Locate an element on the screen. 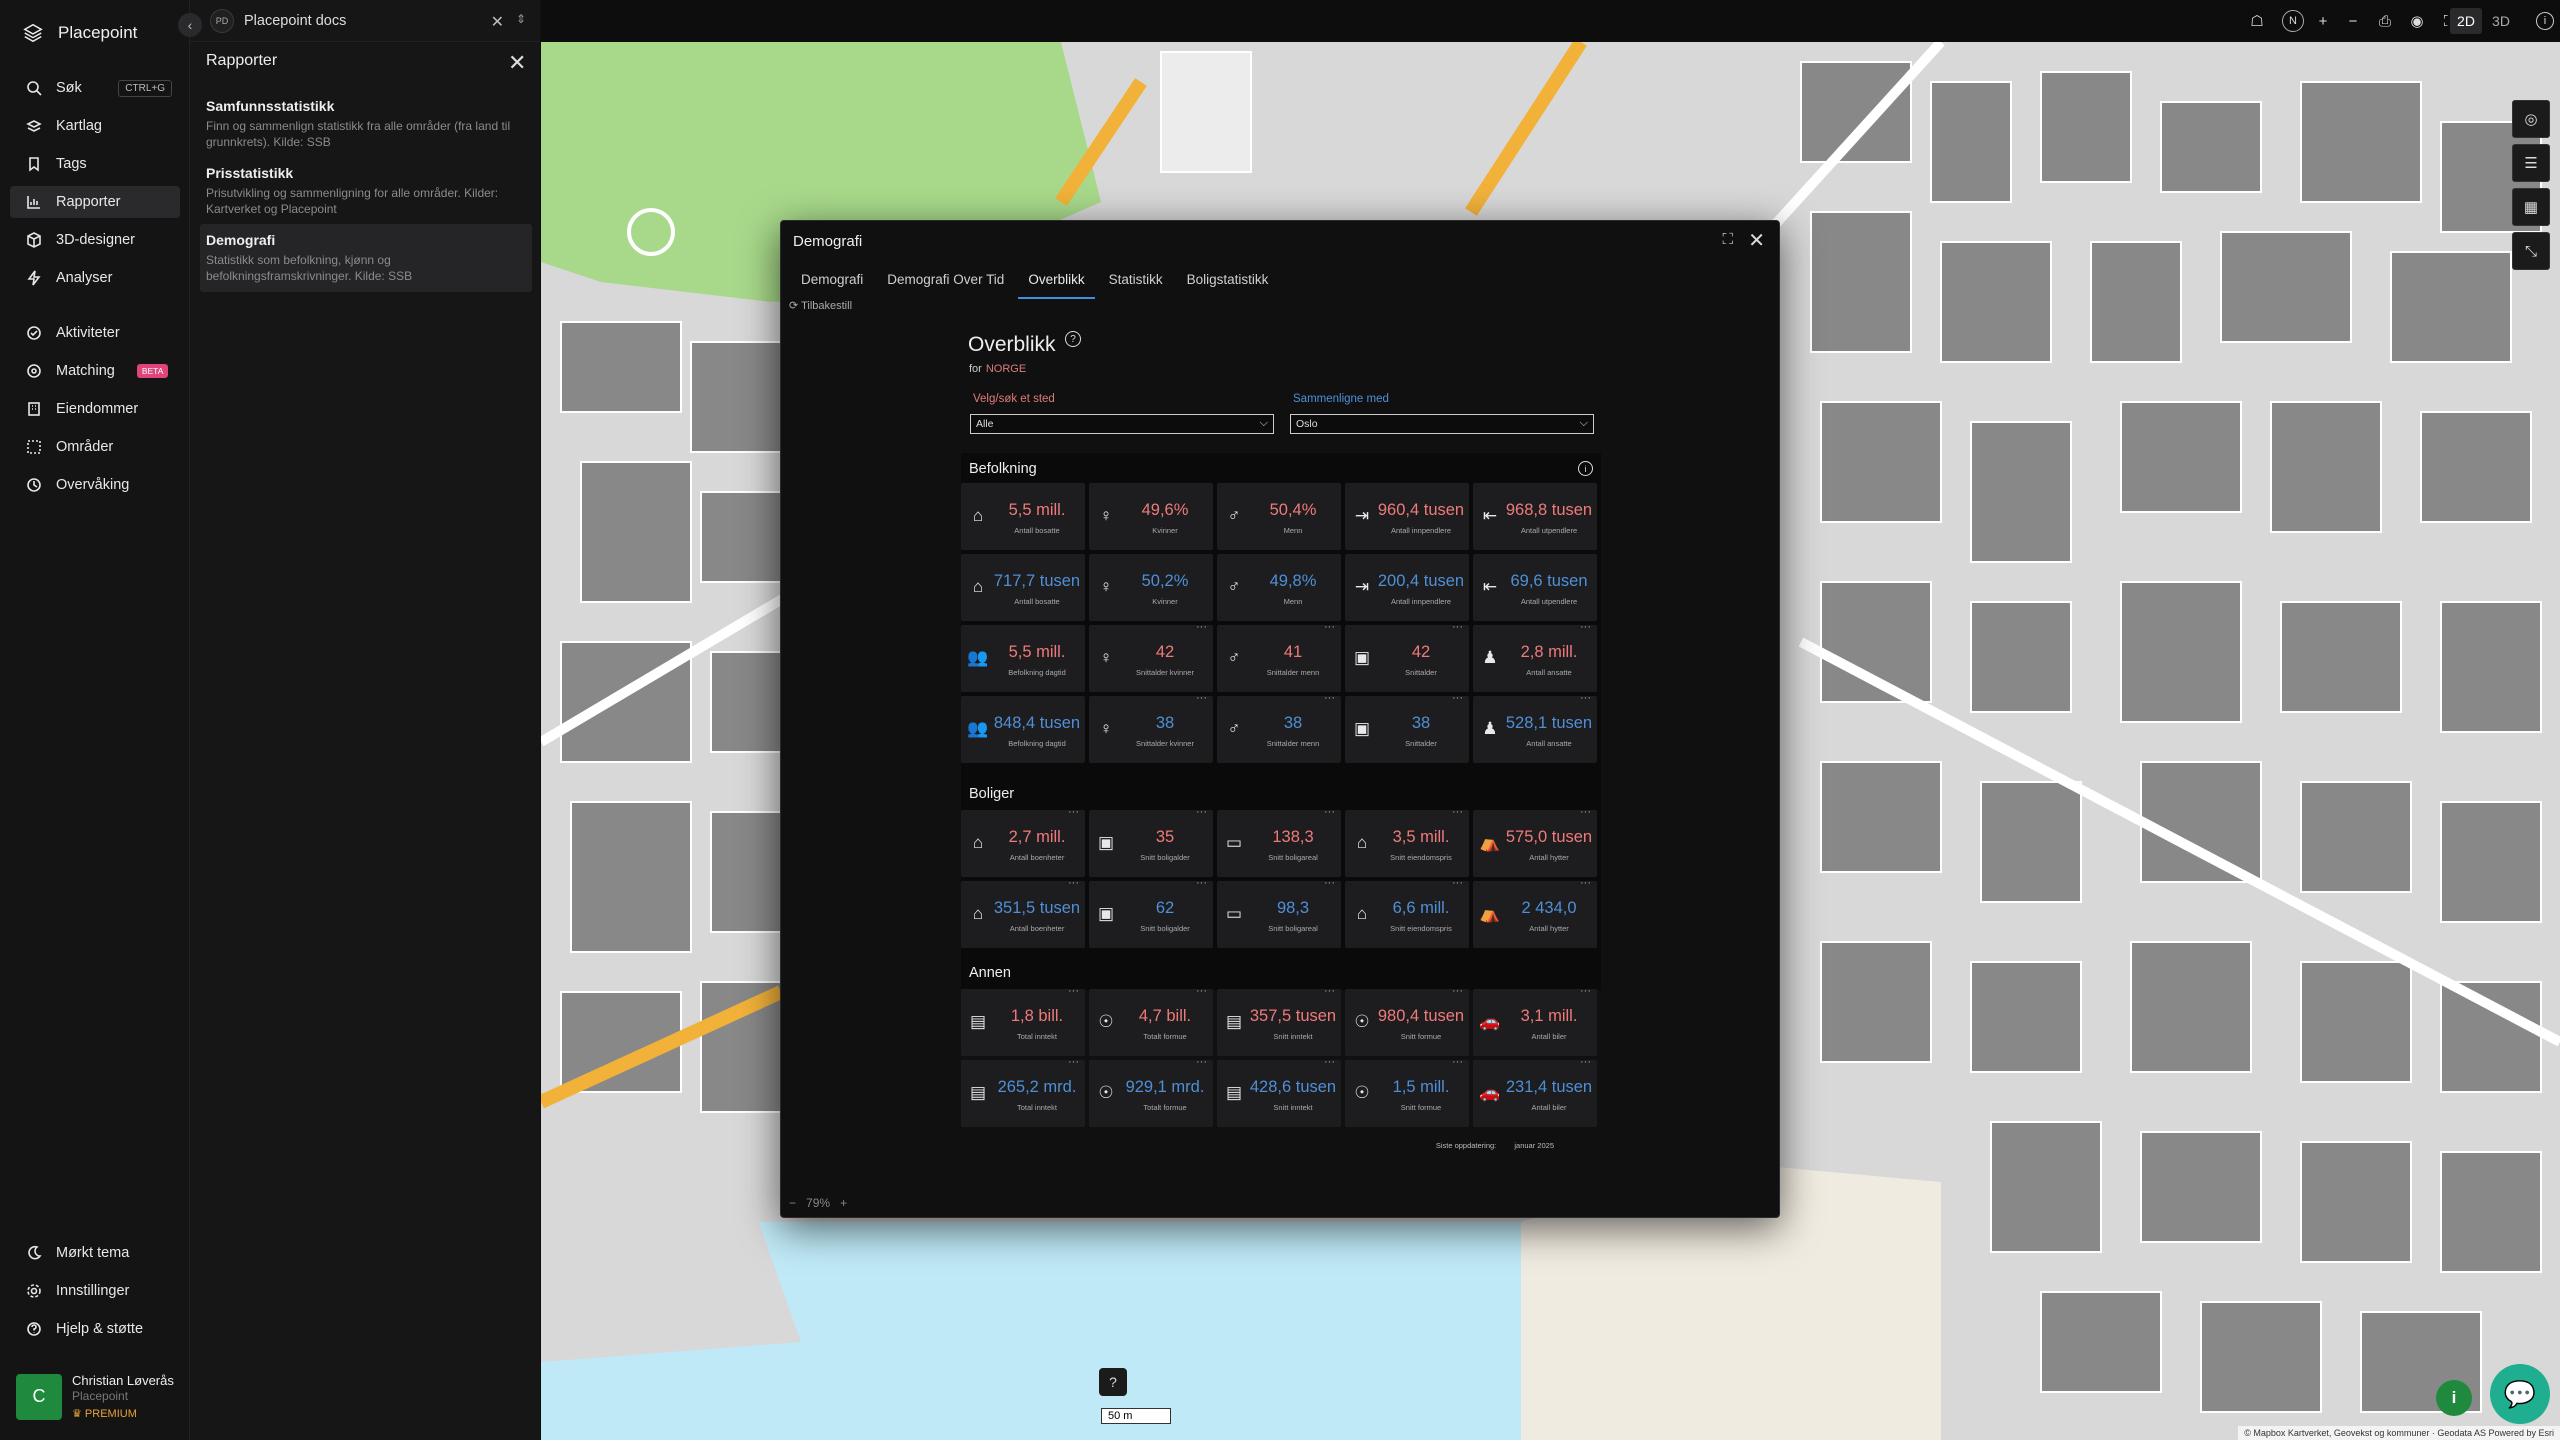 The height and width of the screenshot is (1440, 2560). mode-2d-button: 2D is located at coordinates (2466, 21).